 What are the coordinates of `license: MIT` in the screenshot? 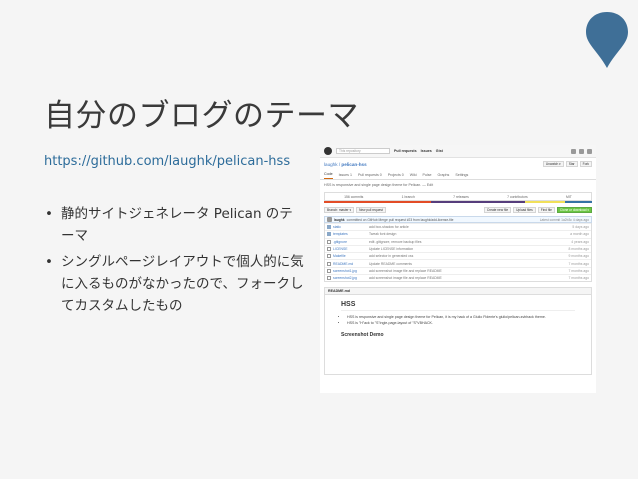 It's located at (569, 197).